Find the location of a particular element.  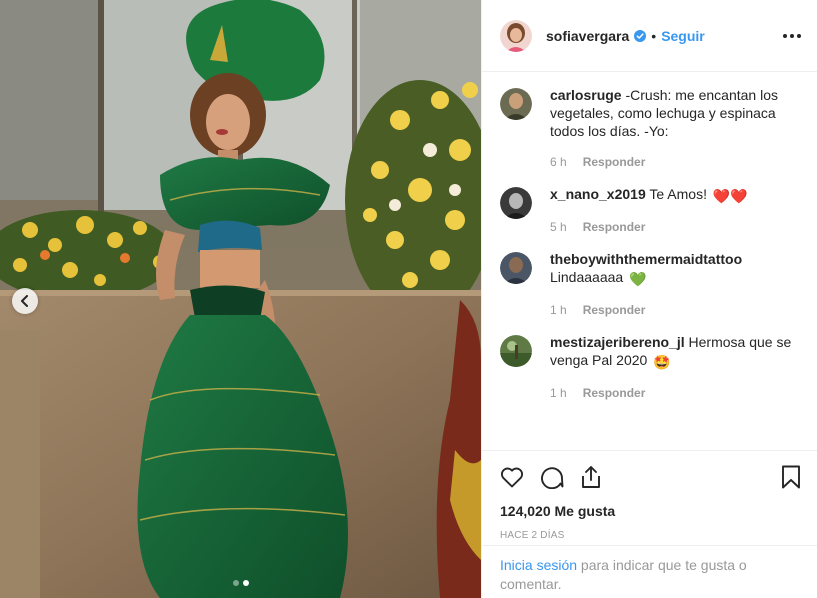

bookmark-icon is located at coordinates (791, 477).